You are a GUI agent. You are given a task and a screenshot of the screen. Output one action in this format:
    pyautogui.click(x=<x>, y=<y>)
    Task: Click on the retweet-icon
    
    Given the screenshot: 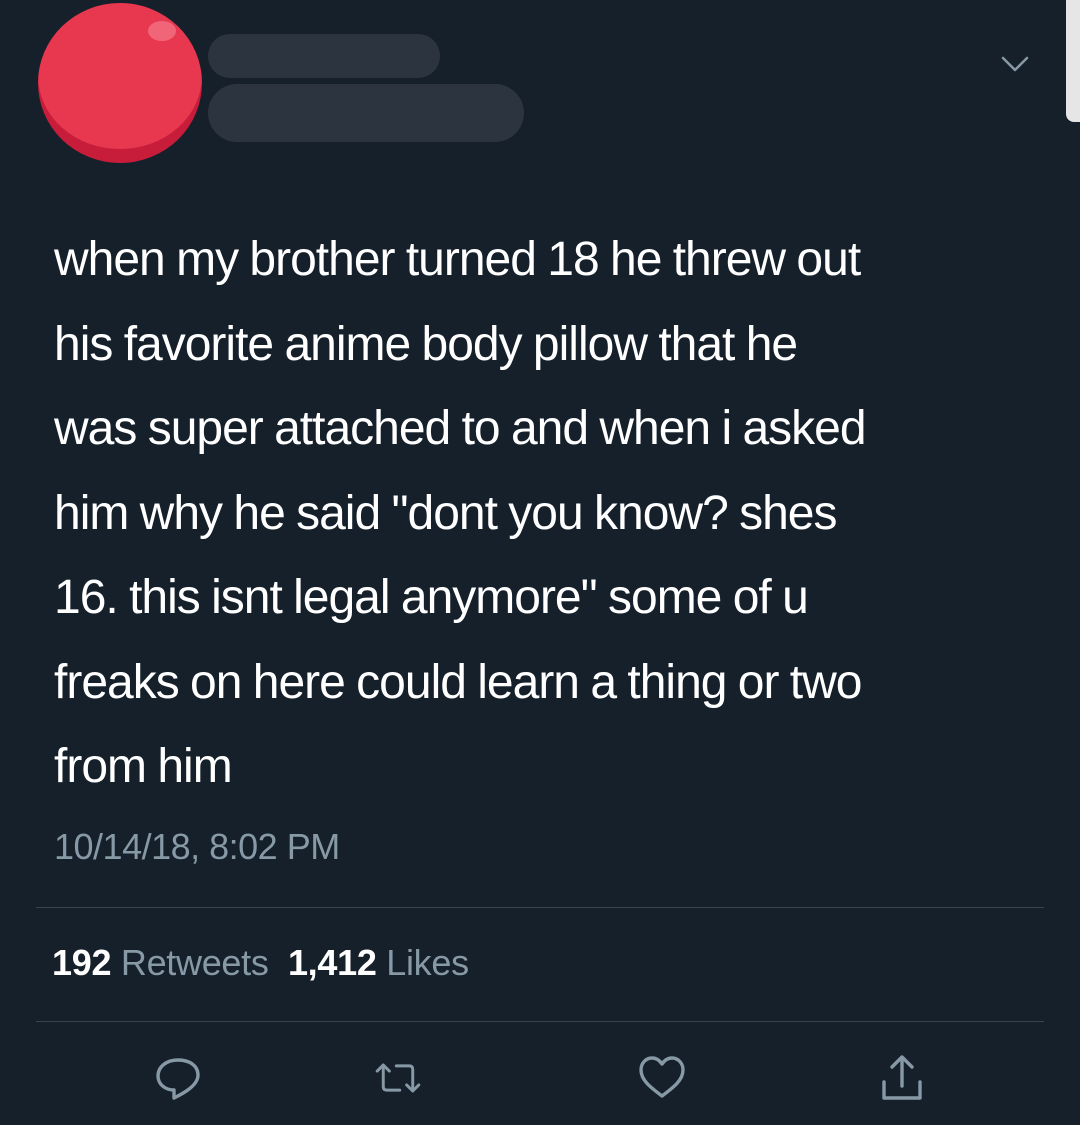 What is the action you would take?
    pyautogui.click(x=398, y=1078)
    